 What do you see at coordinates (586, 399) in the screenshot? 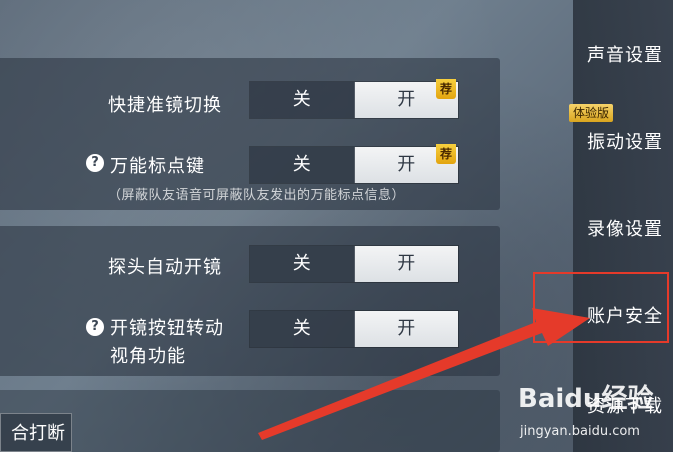
I see `baidu-watermark: Baidu经验` at bounding box center [586, 399].